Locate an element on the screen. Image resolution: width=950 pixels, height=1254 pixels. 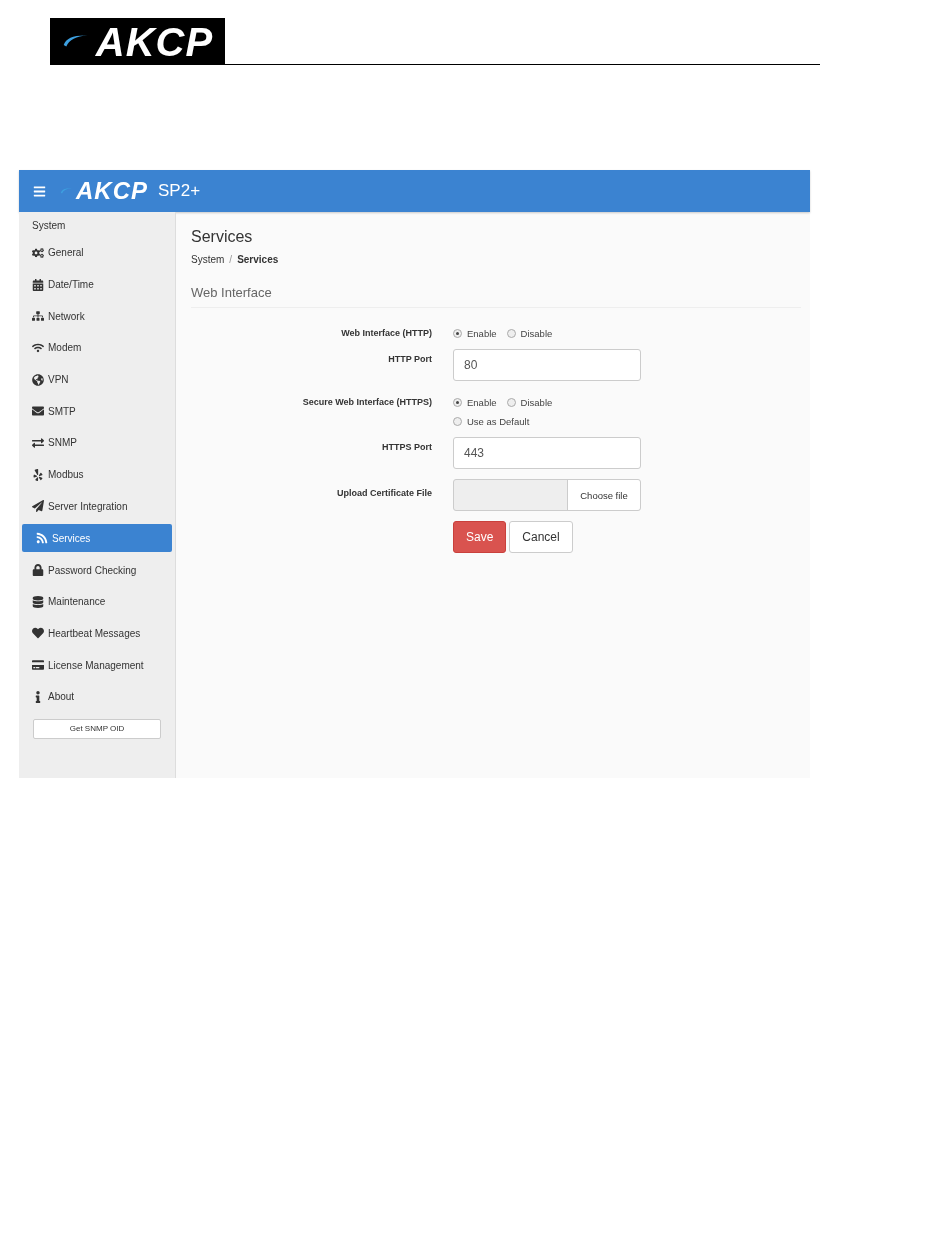
heart-icon is located at coordinates (38, 633).